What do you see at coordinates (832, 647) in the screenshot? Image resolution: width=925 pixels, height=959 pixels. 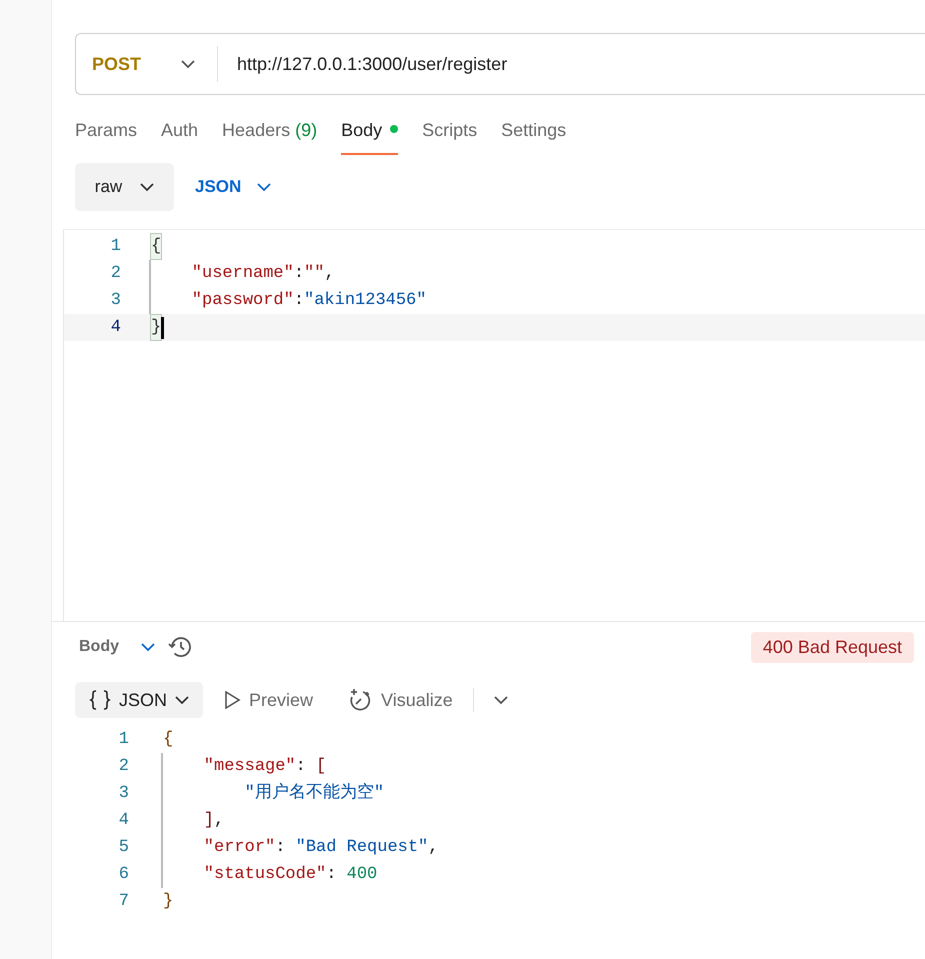 I see `status-badge: 400 Bad Request` at bounding box center [832, 647].